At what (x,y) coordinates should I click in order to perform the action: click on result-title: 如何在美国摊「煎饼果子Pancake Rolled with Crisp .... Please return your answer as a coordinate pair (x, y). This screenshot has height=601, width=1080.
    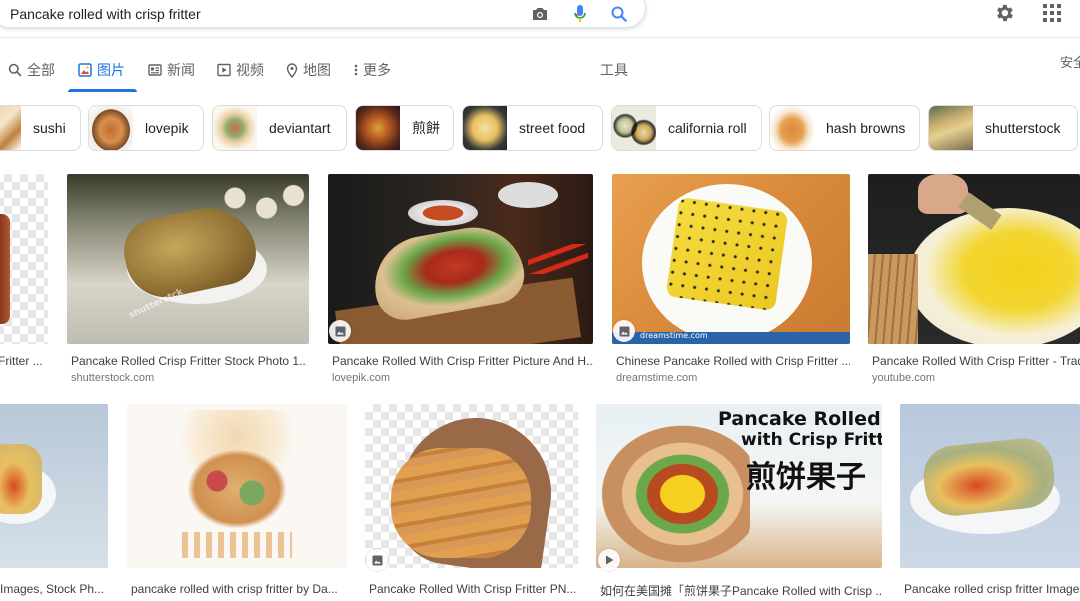
    Looking at the image, I should click on (741, 590).